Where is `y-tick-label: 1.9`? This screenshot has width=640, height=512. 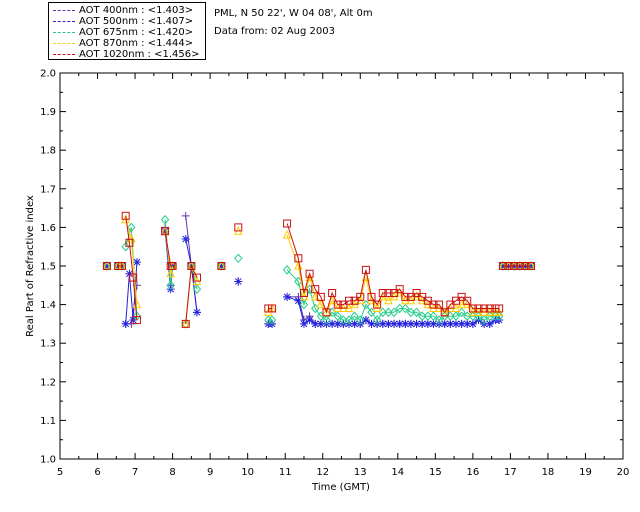 y-tick-label: 1.9 is located at coordinates (48, 112).